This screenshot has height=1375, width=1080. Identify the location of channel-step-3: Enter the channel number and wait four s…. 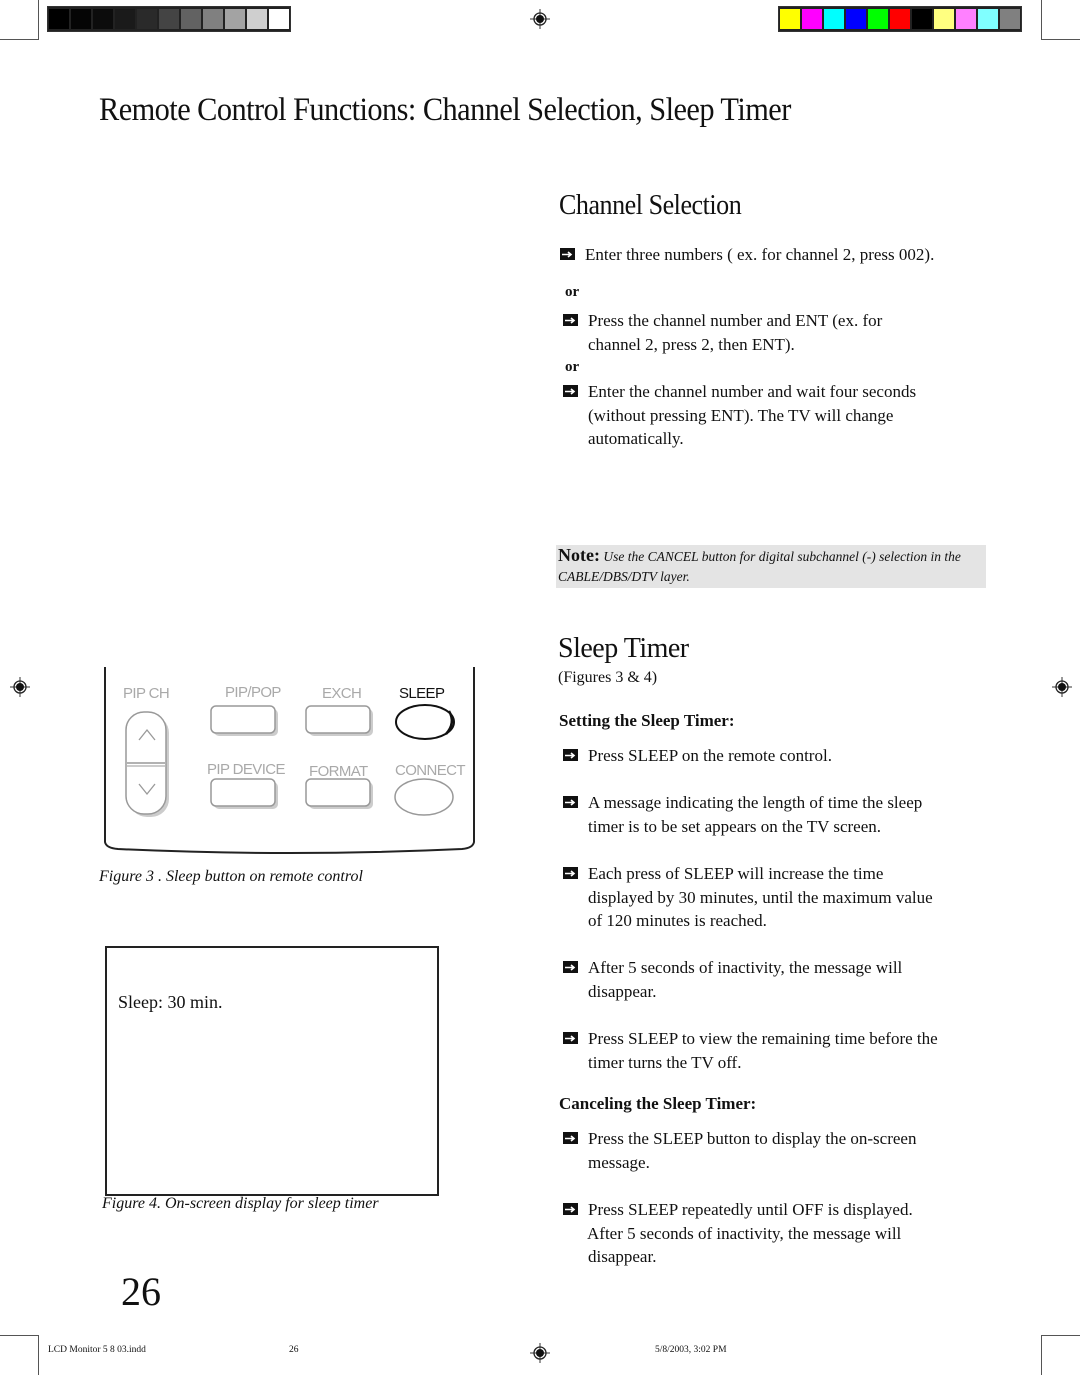
(778, 415).